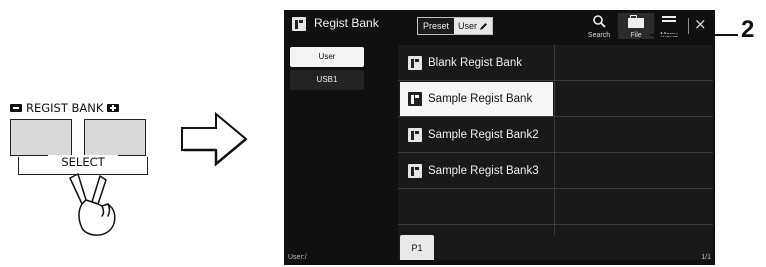 Image resolution: width=766 pixels, height=267 pixels. I want to click on preset-tab: Preset, so click(436, 26).